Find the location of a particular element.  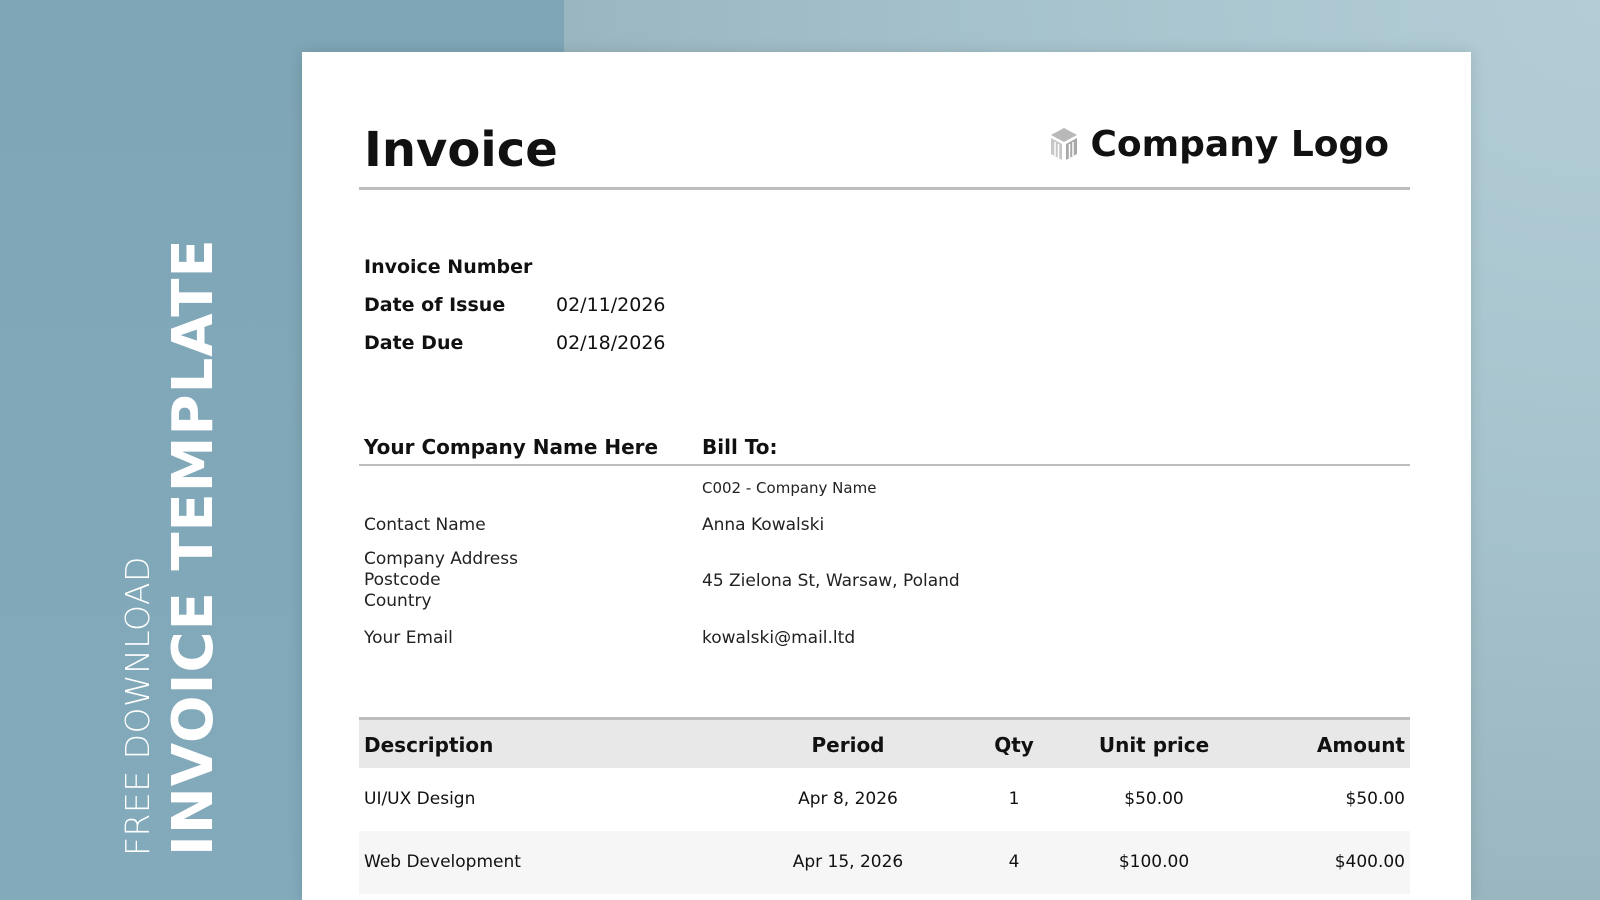

row-qty: 4 is located at coordinates (1014, 862).